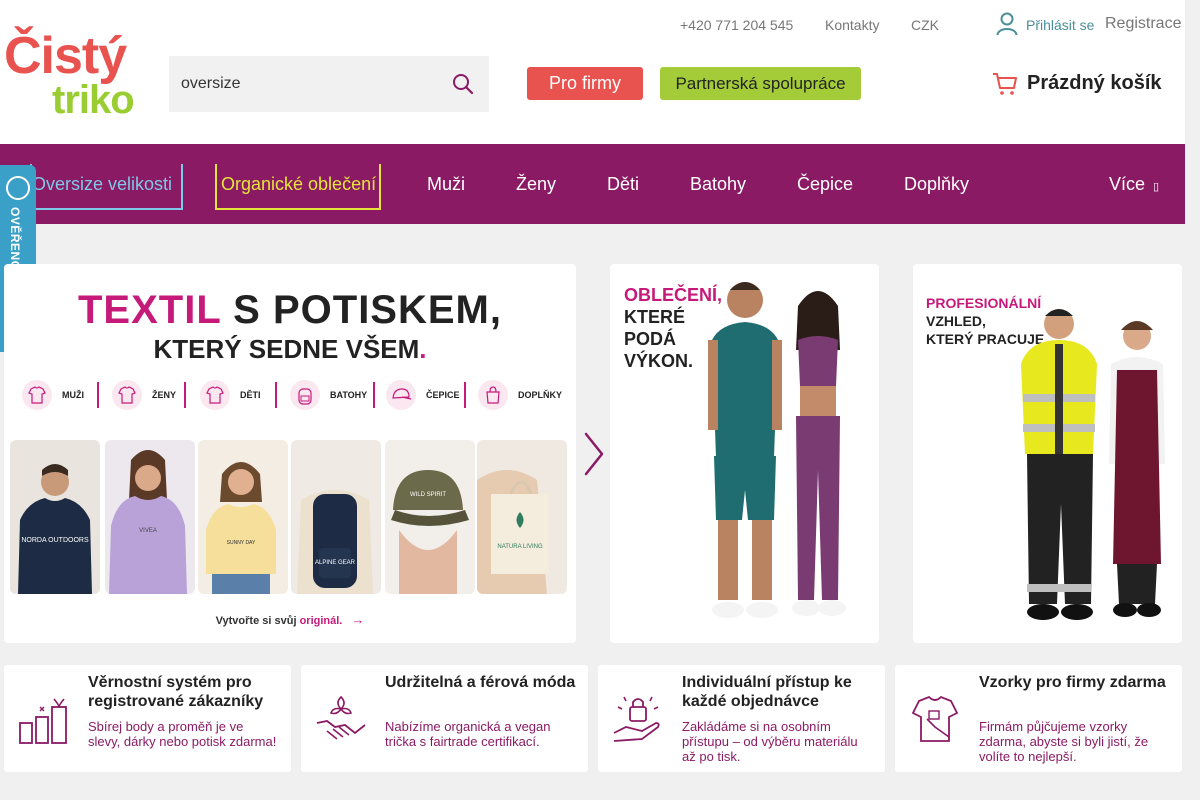  What do you see at coordinates (1127, 184) in the screenshot?
I see `nav-more-label: Více` at bounding box center [1127, 184].